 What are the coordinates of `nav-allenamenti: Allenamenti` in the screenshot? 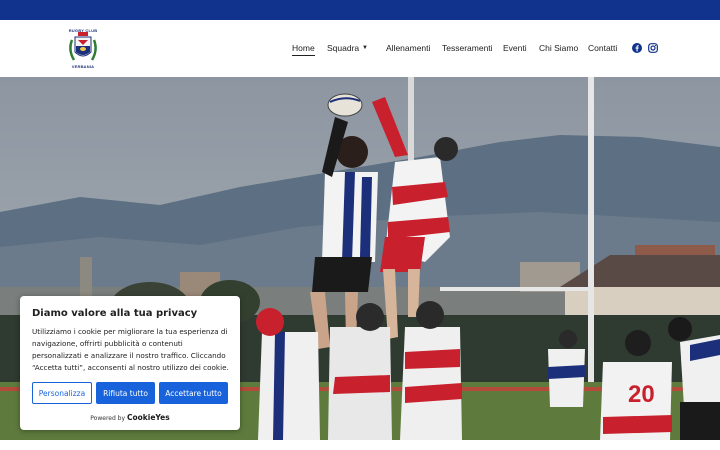 It's located at (408, 48).